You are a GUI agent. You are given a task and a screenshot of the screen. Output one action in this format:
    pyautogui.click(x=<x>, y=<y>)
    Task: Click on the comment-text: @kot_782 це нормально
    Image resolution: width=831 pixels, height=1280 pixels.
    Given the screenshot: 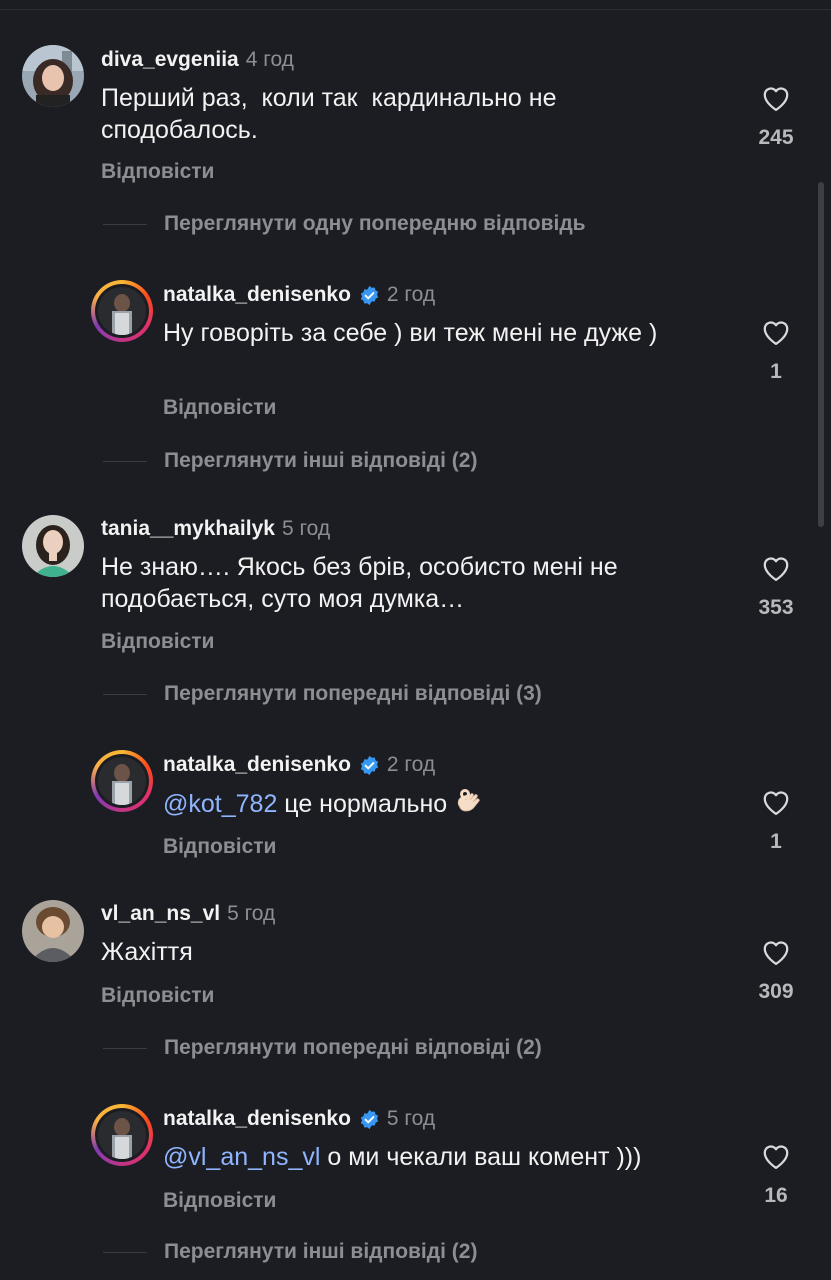 What is the action you would take?
    pyautogui.click(x=423, y=803)
    